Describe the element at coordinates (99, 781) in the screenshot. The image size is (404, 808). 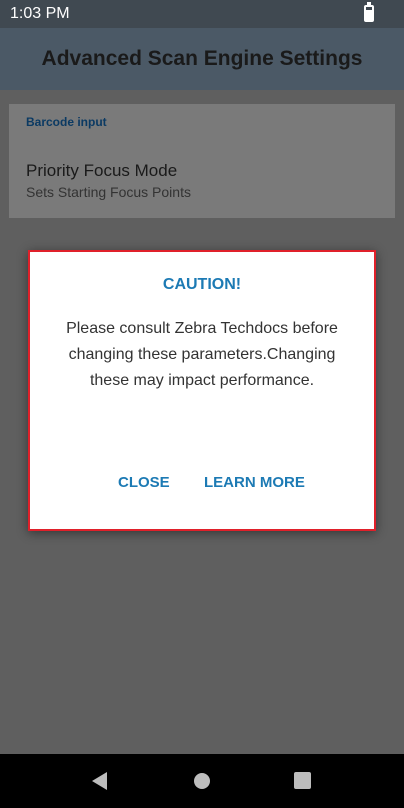
I see `back-triangle-icon` at that location.